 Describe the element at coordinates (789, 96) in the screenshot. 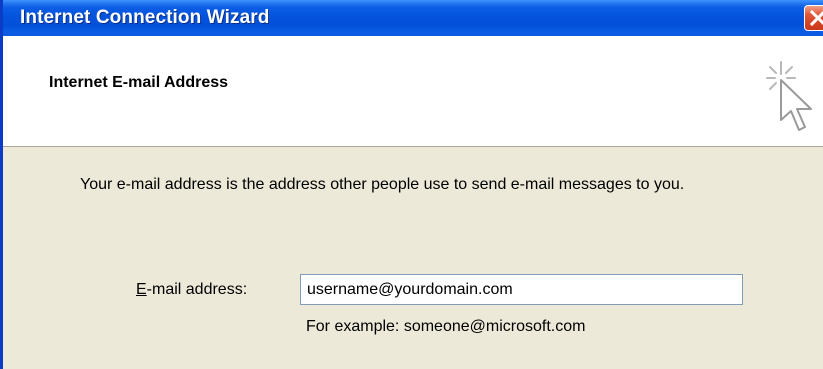

I see `wizard-cursor-icon` at that location.